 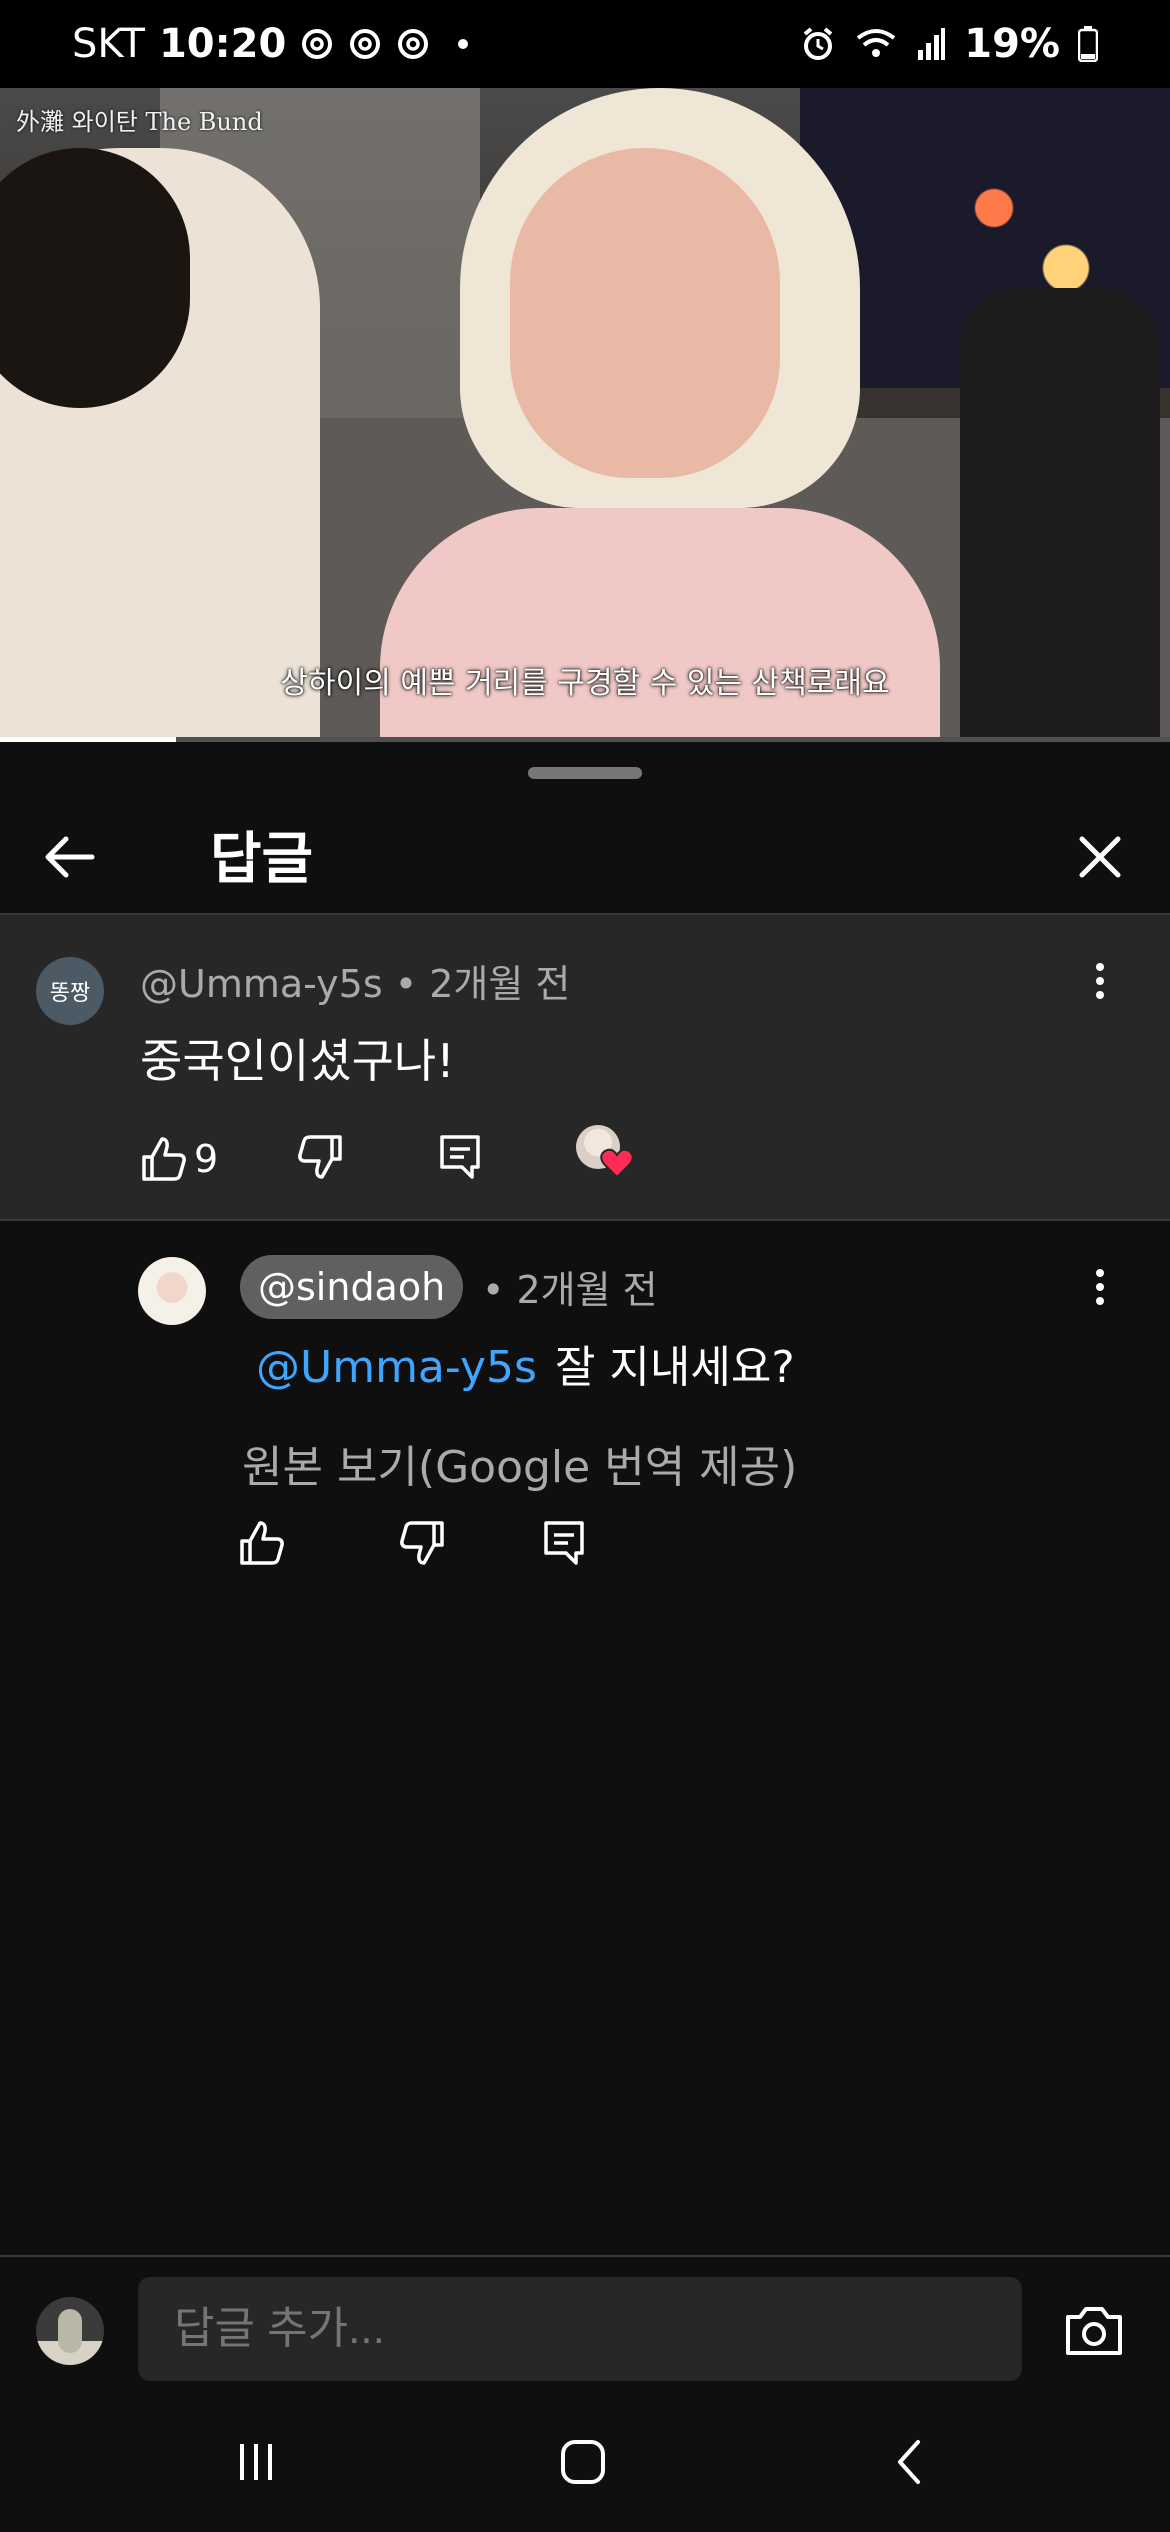 What do you see at coordinates (587, 1290) in the screenshot?
I see `reply-time: 2개월 전` at bounding box center [587, 1290].